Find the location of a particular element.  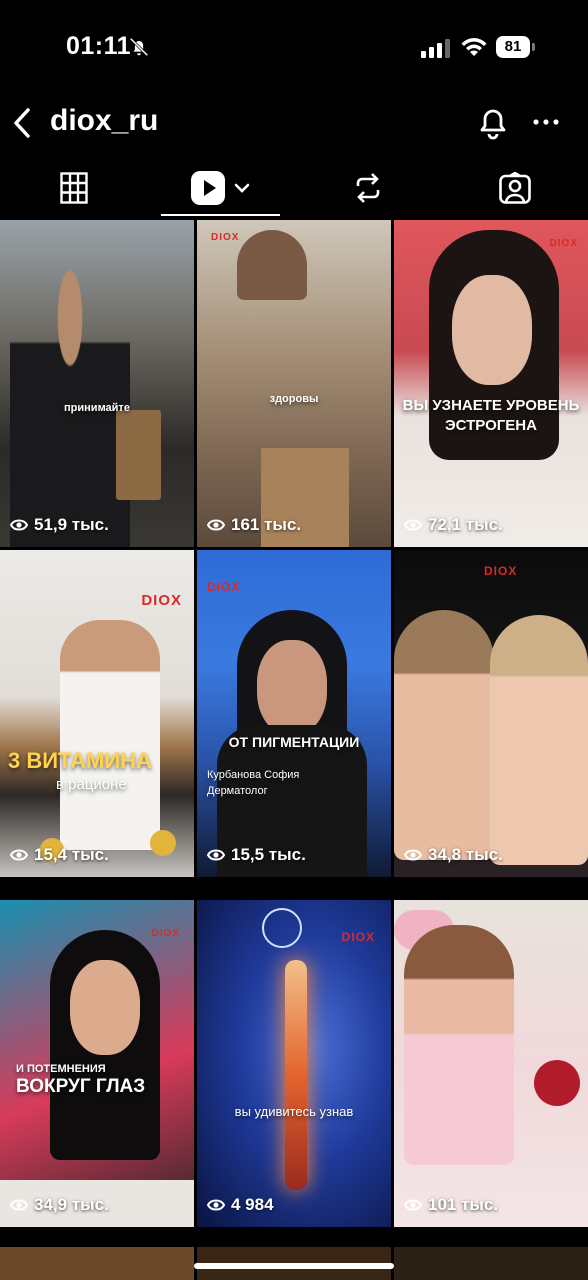

spine-image is located at coordinates (296, 1075).